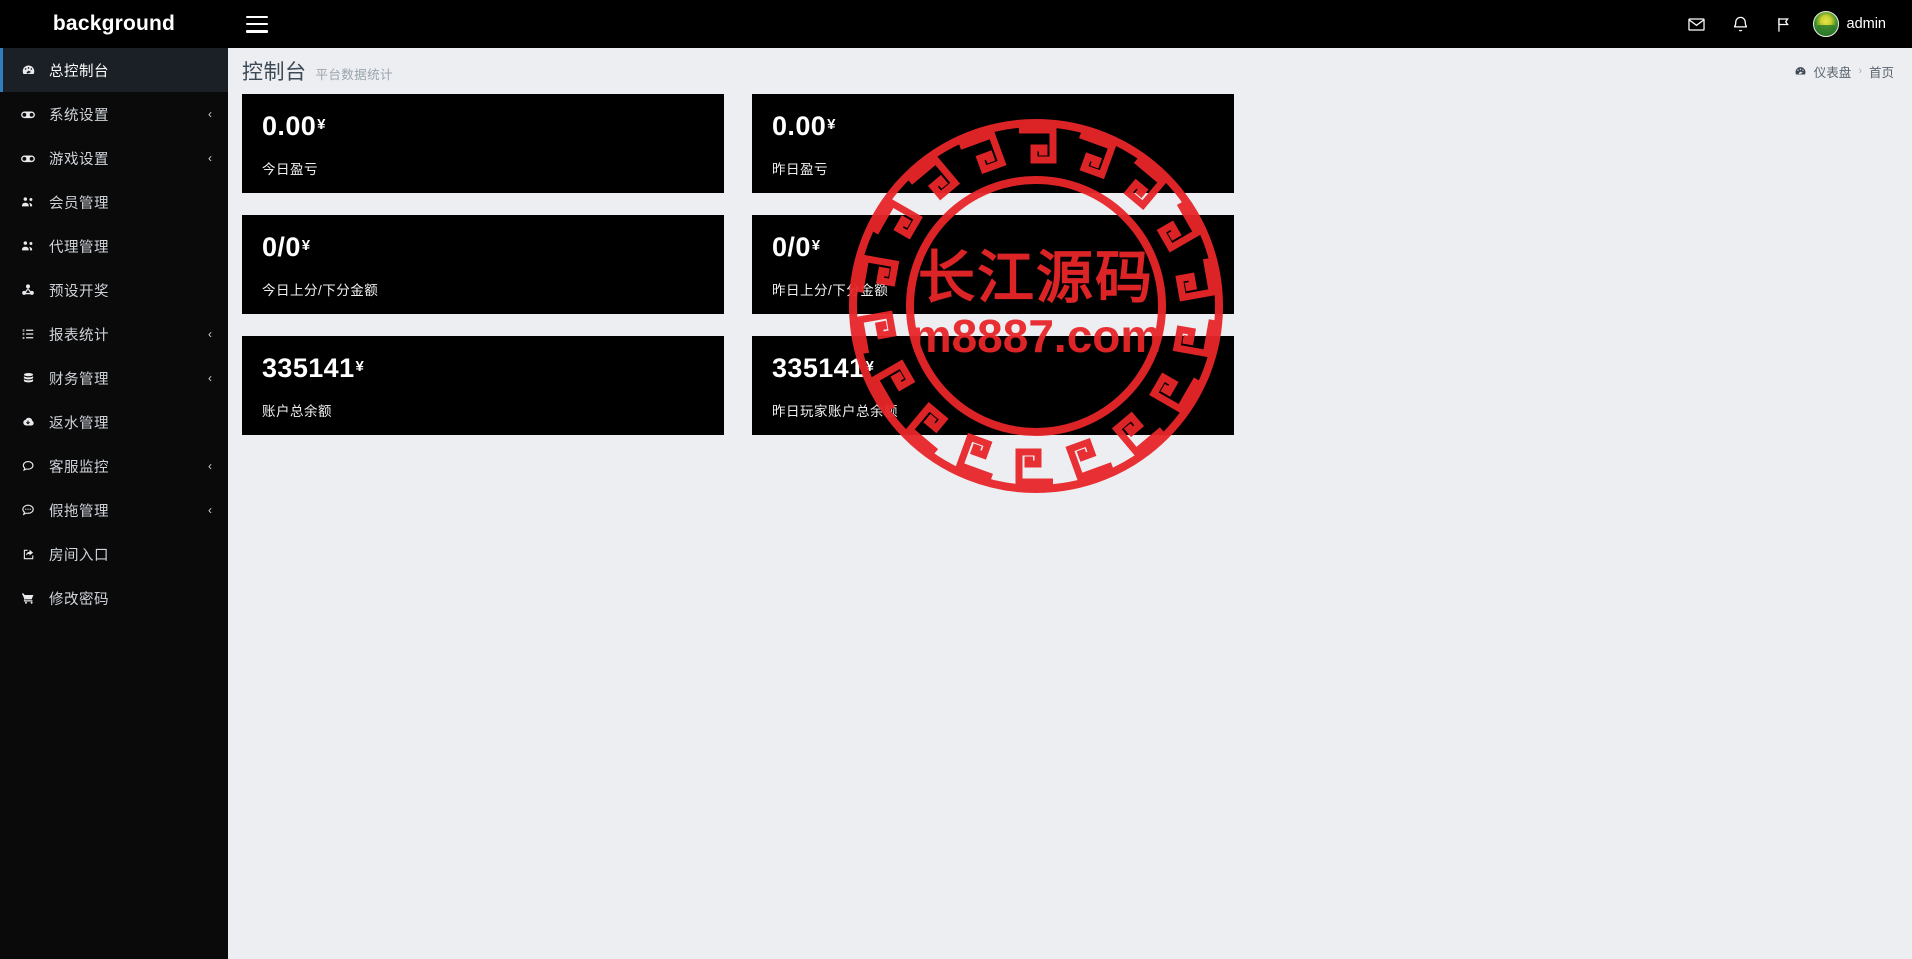 This screenshot has width=1912, height=959. I want to click on sidebar-item-7: 财务管理 ‹, so click(114, 378).